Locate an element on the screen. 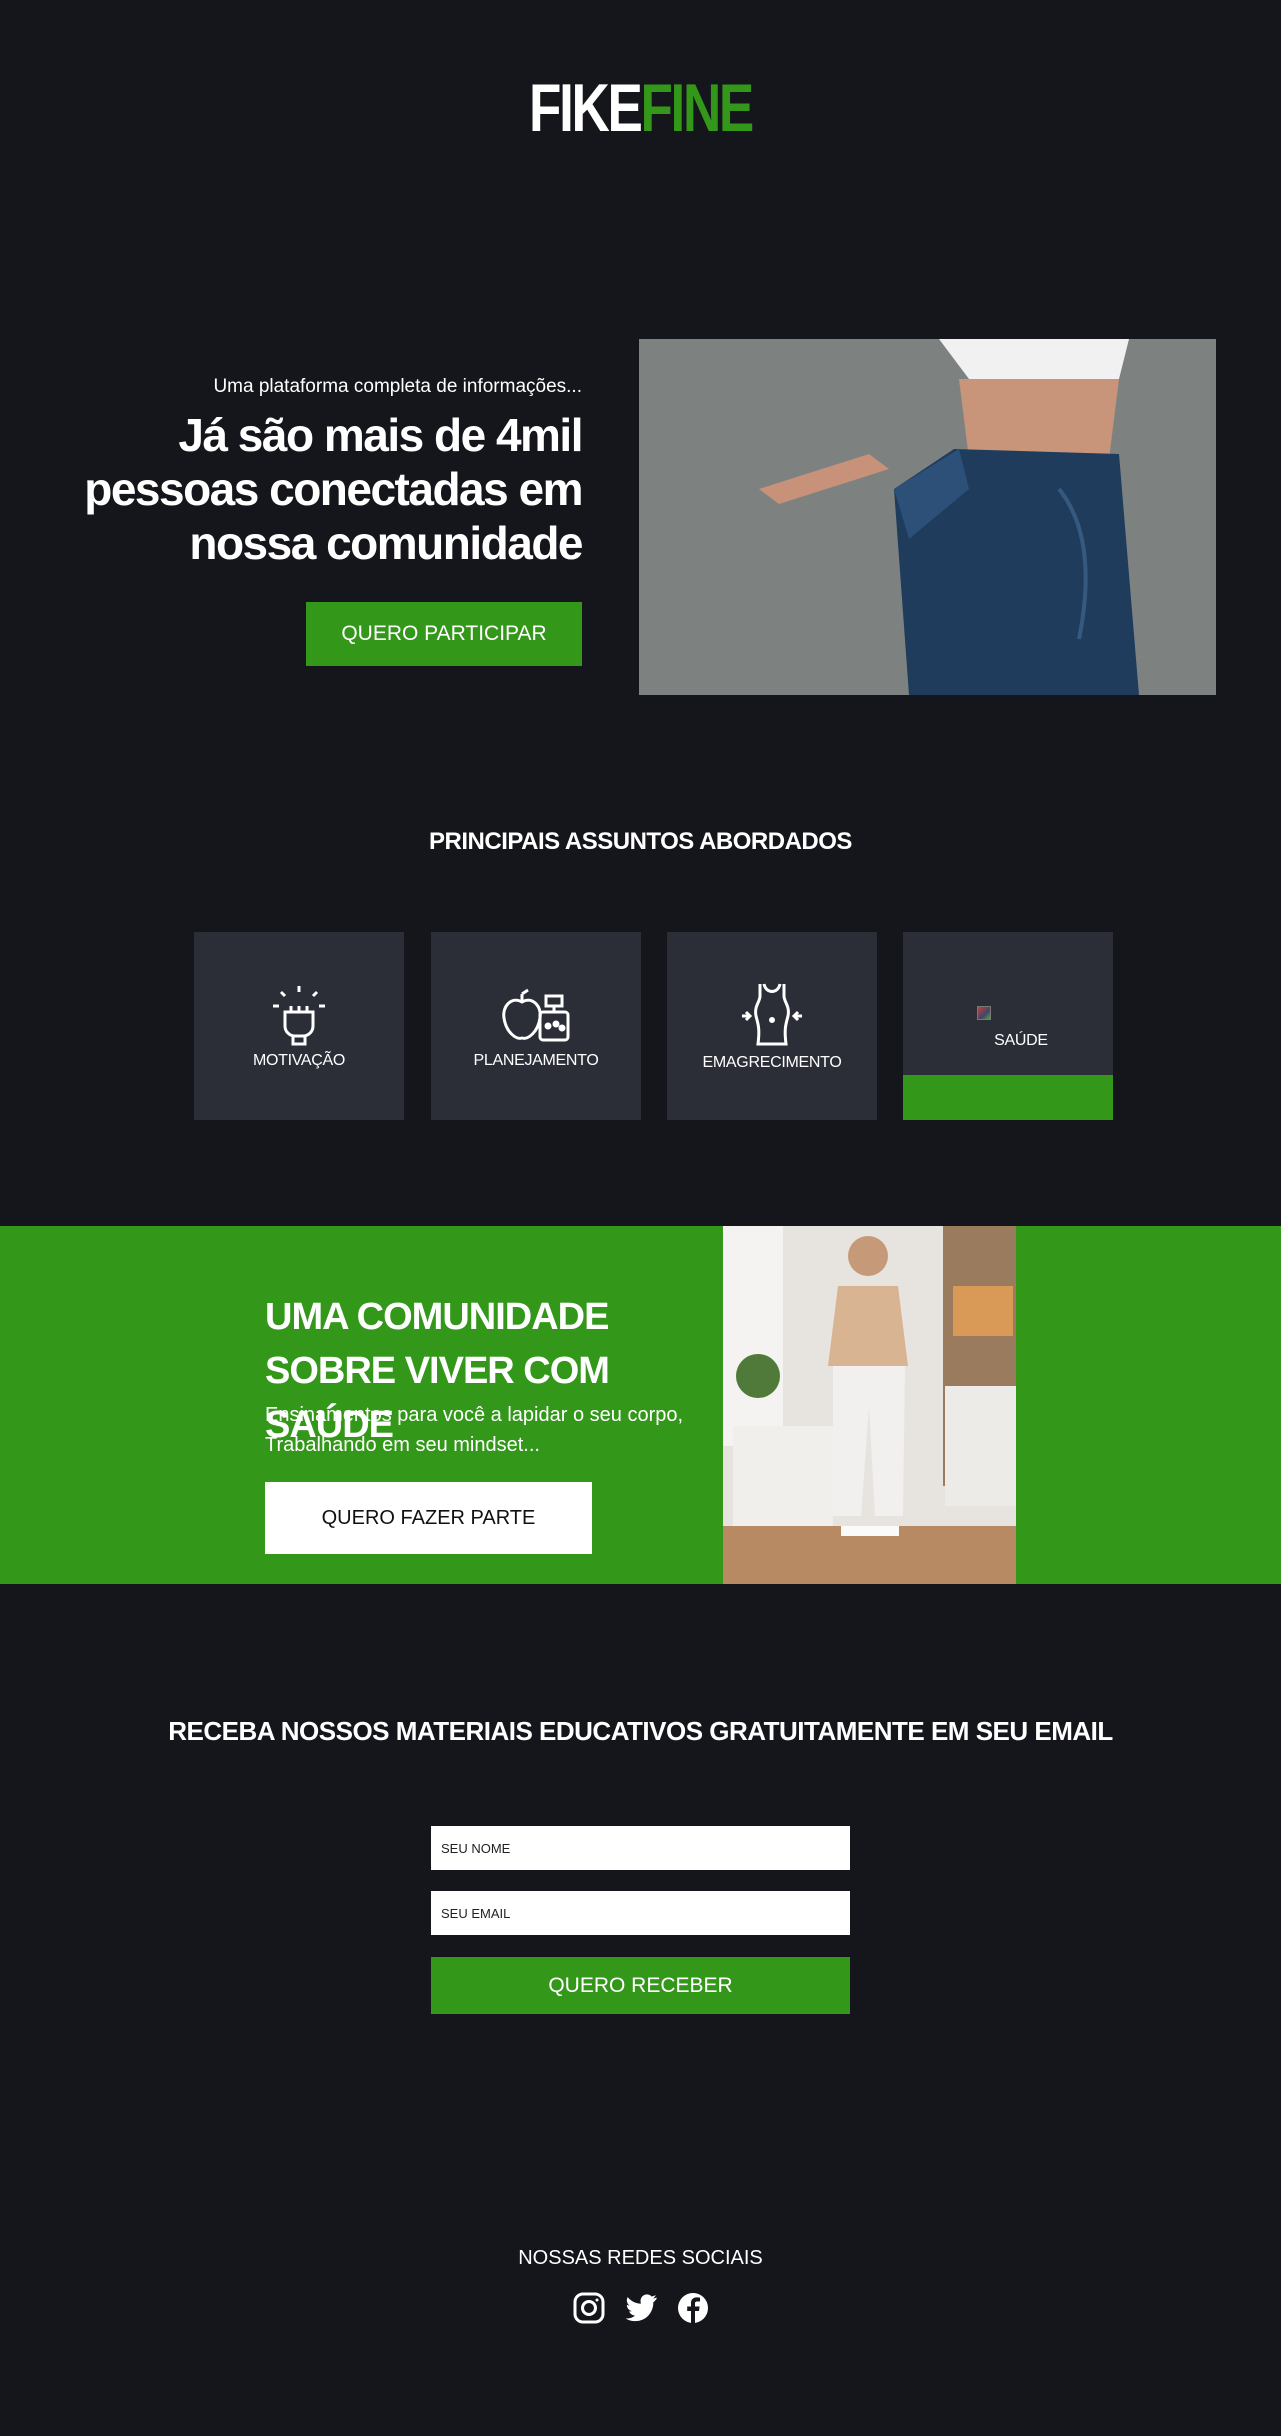 The height and width of the screenshot is (2436, 1281). topic-card-saude: SAÚDE is located at coordinates (1008, 1026).